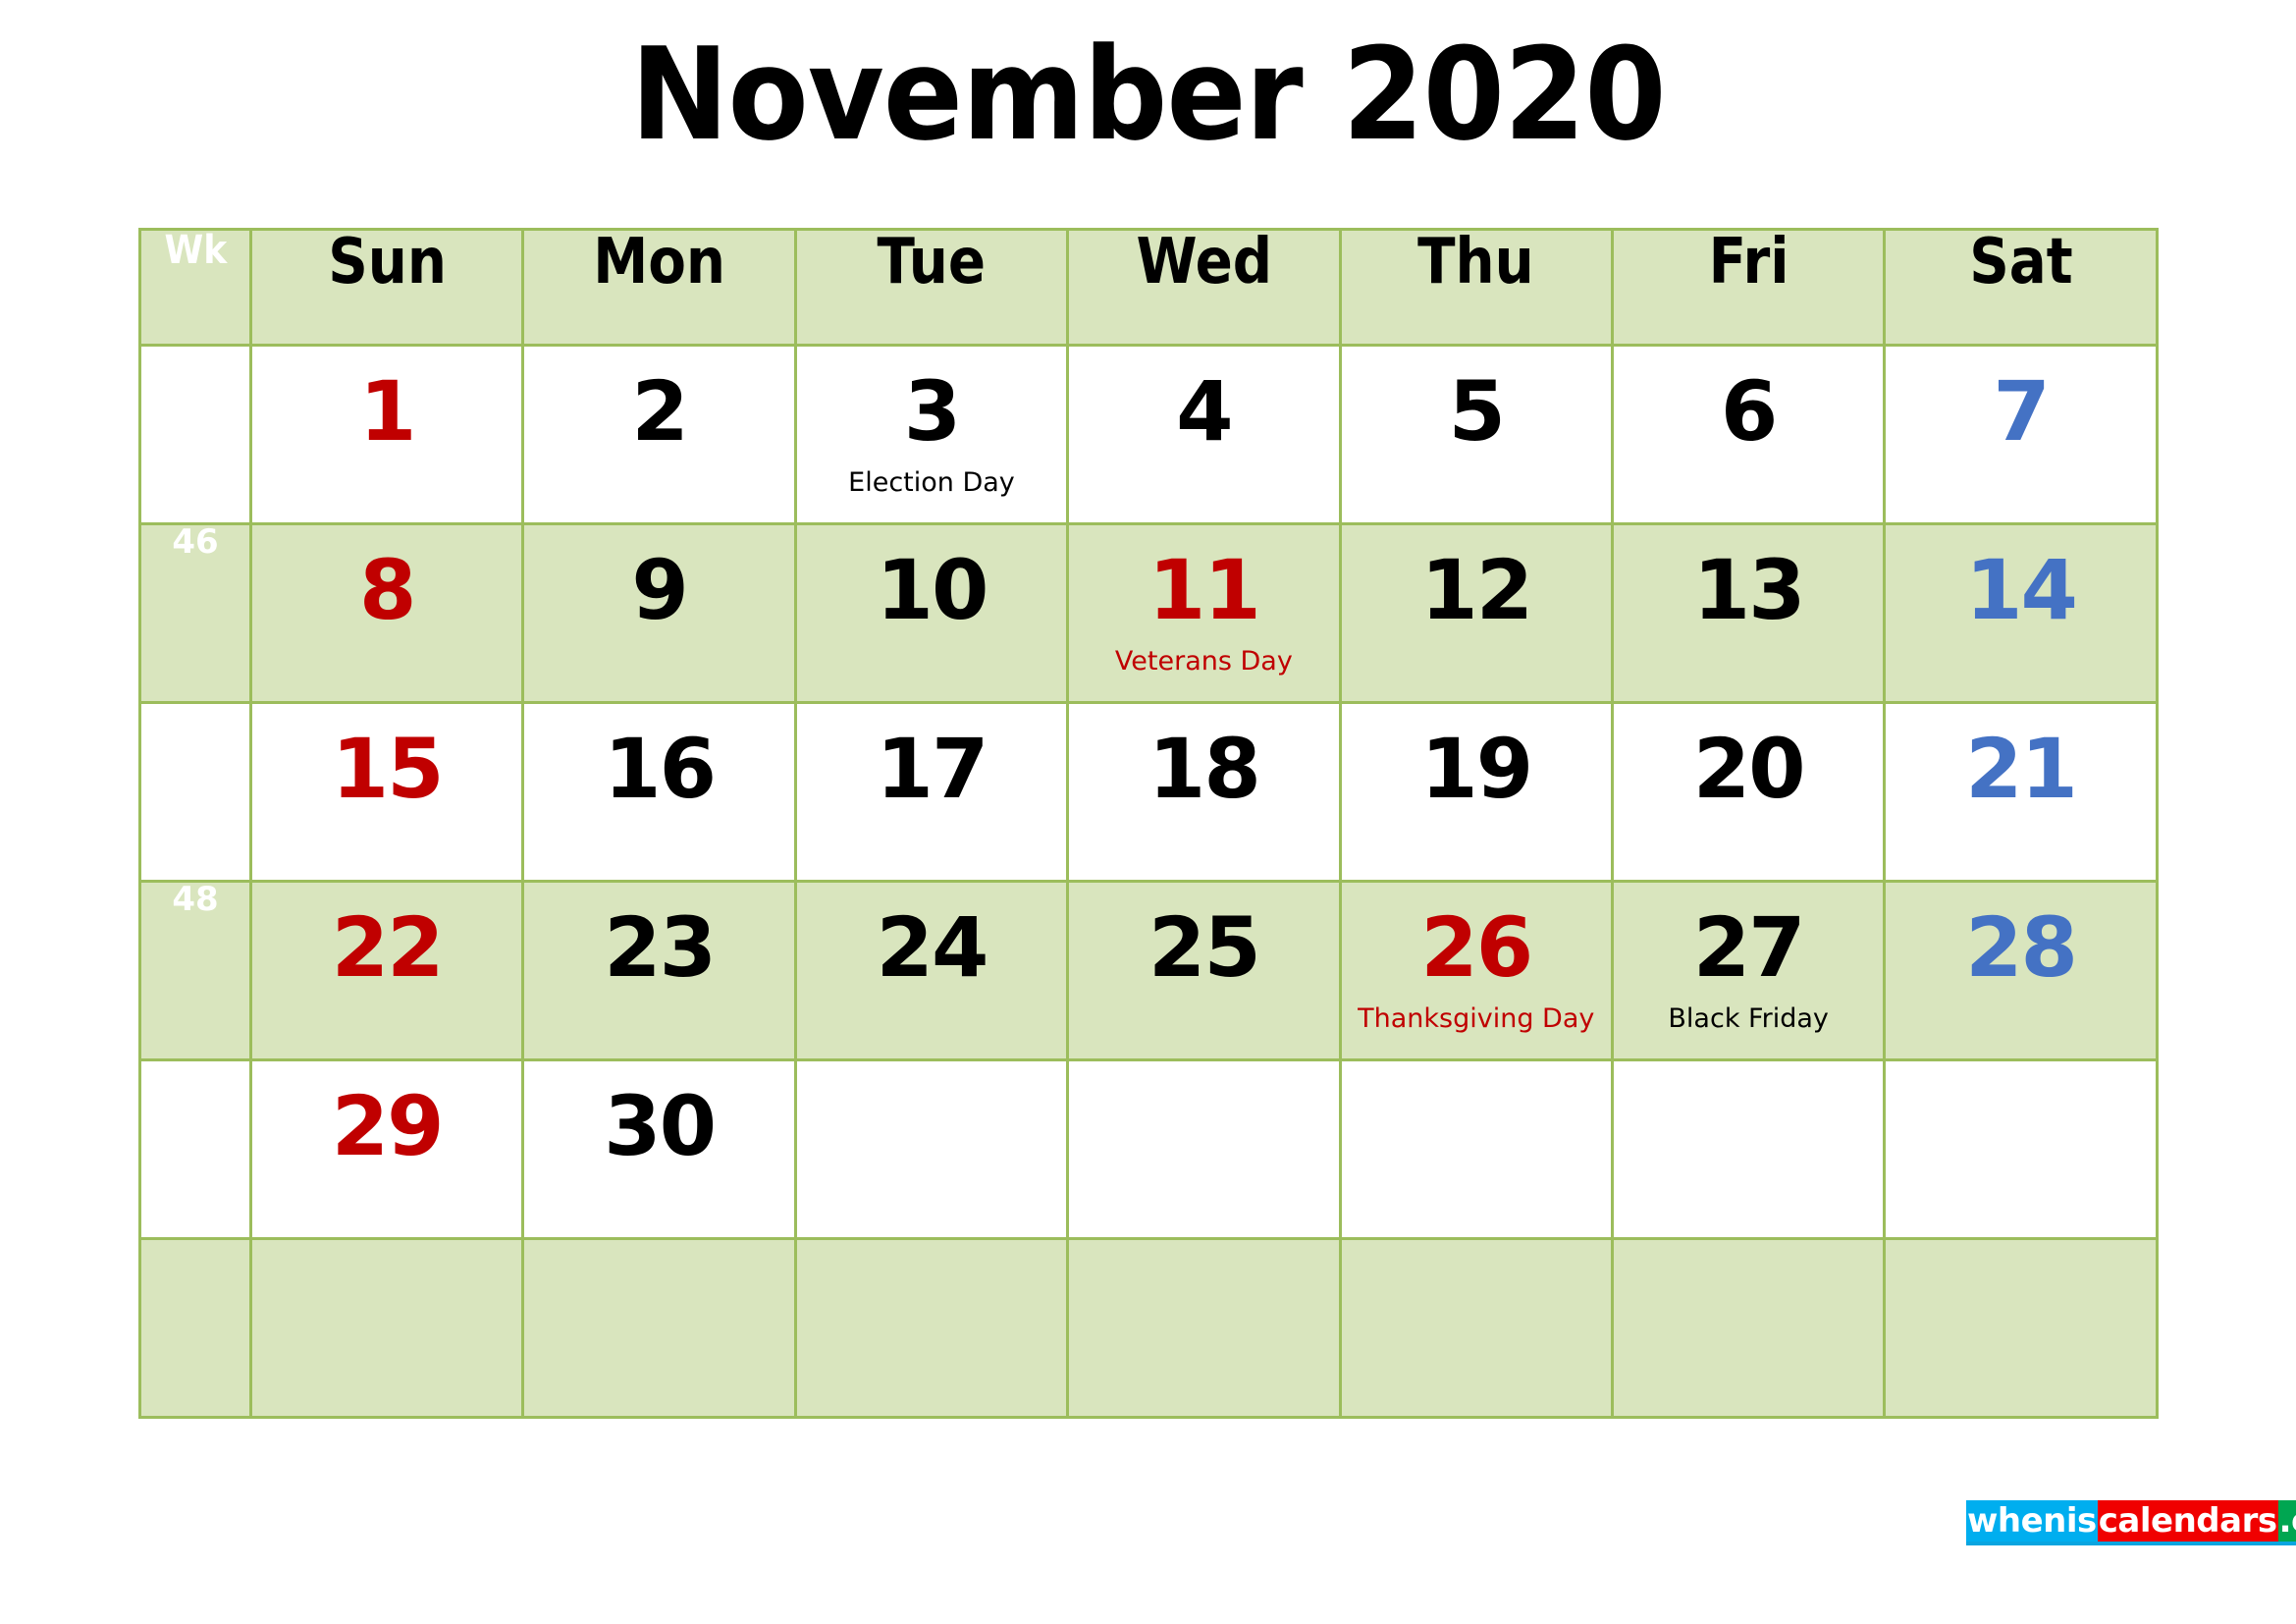 The height and width of the screenshot is (1624, 2296). What do you see at coordinates (387, 262) in the screenshot?
I see `weekday-label: Sun` at bounding box center [387, 262].